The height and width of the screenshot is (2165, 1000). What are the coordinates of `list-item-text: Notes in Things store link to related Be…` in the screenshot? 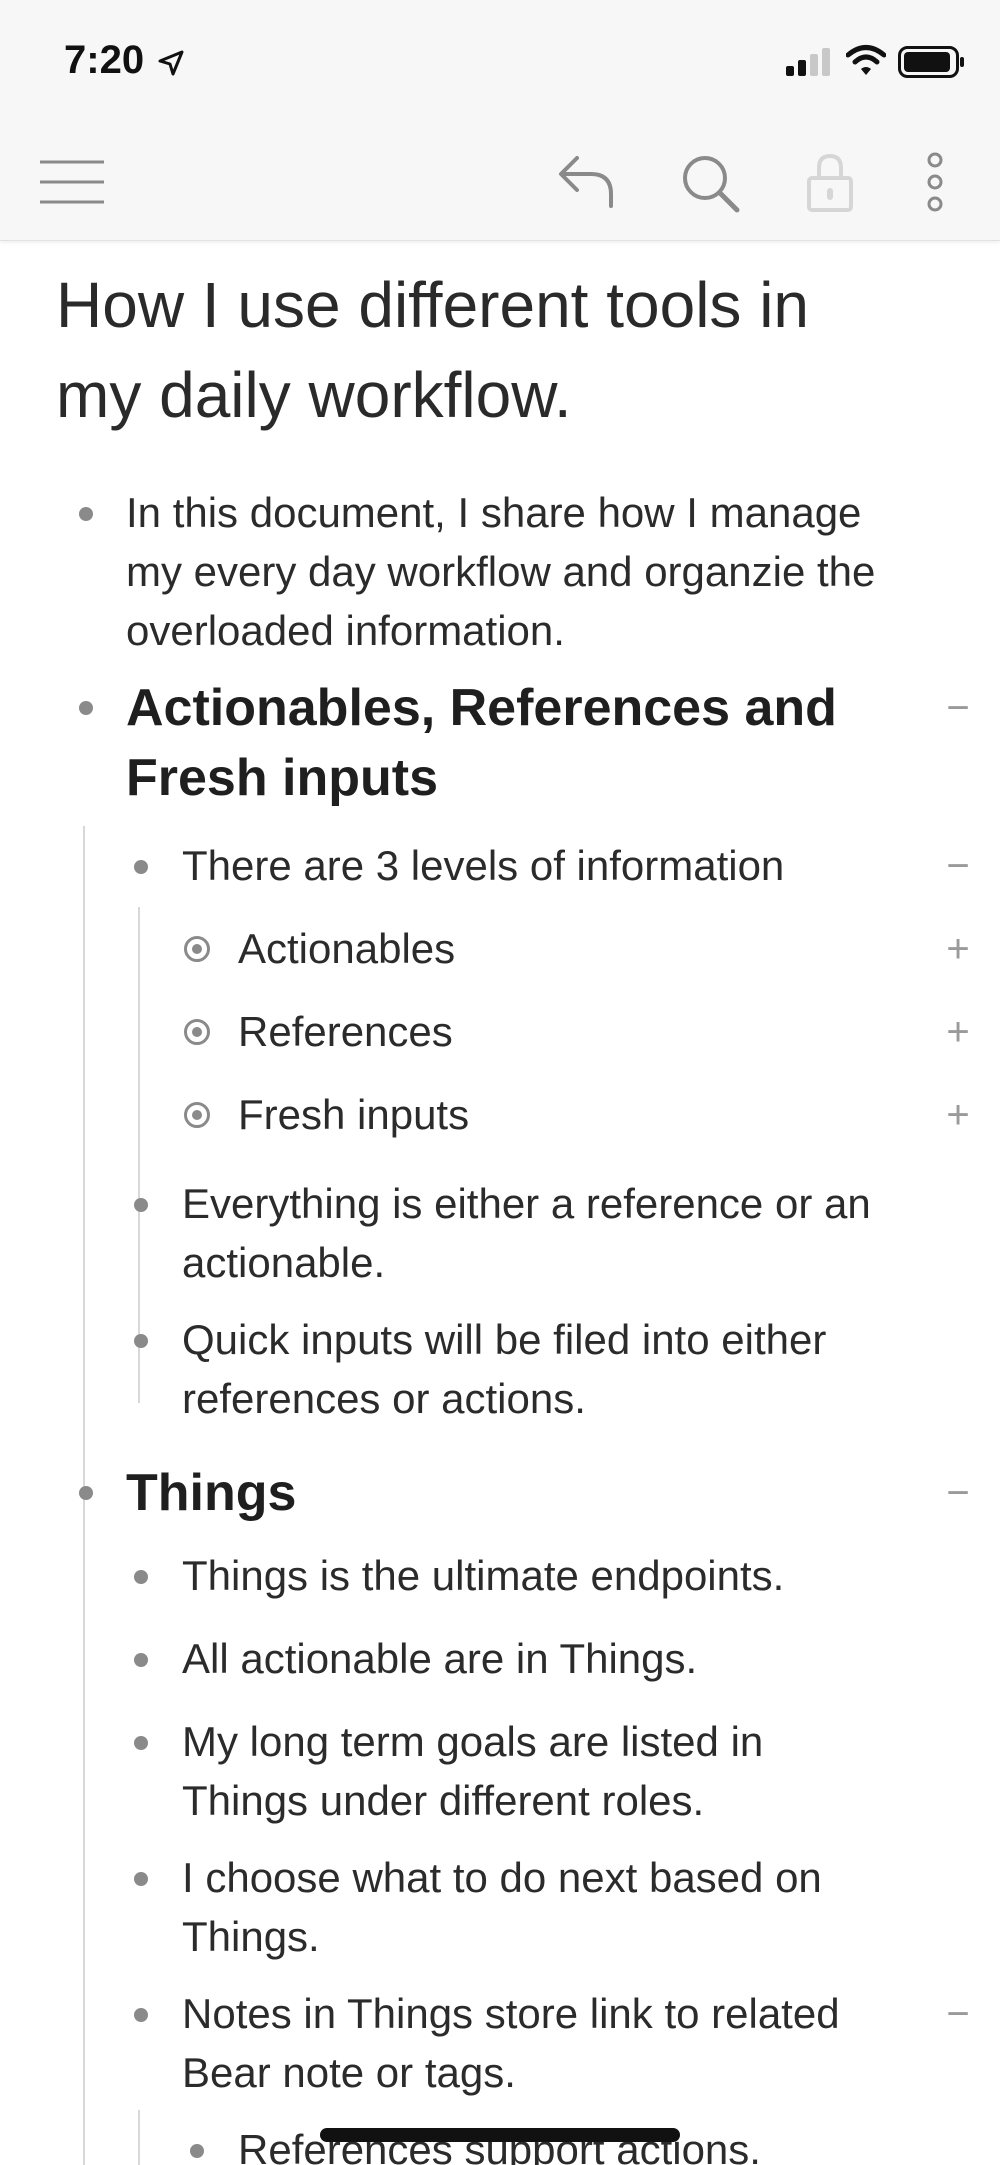 It's located at (552, 2043).